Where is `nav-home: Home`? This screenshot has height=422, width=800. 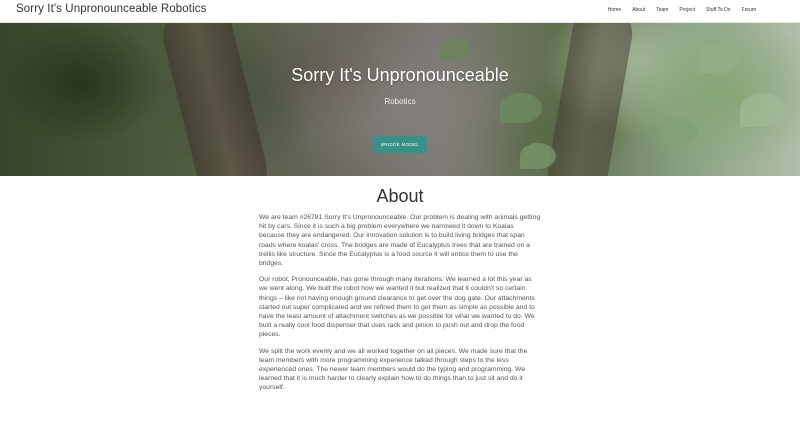 nav-home: Home is located at coordinates (614, 10).